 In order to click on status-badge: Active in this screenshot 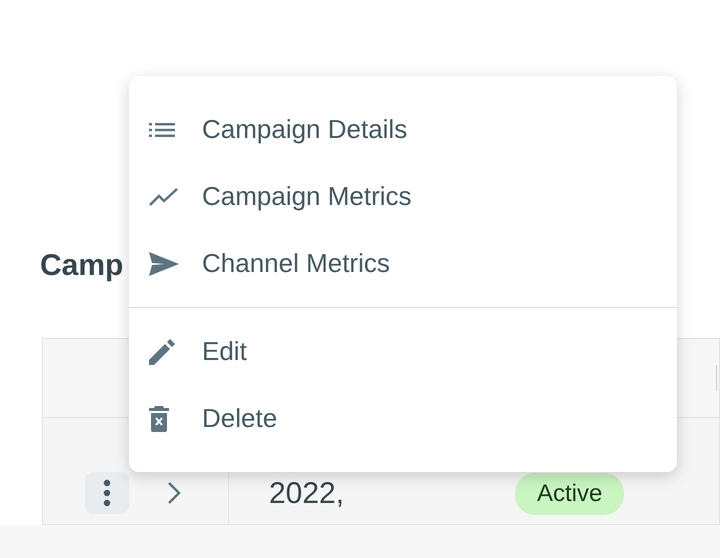, I will do `click(569, 494)`.